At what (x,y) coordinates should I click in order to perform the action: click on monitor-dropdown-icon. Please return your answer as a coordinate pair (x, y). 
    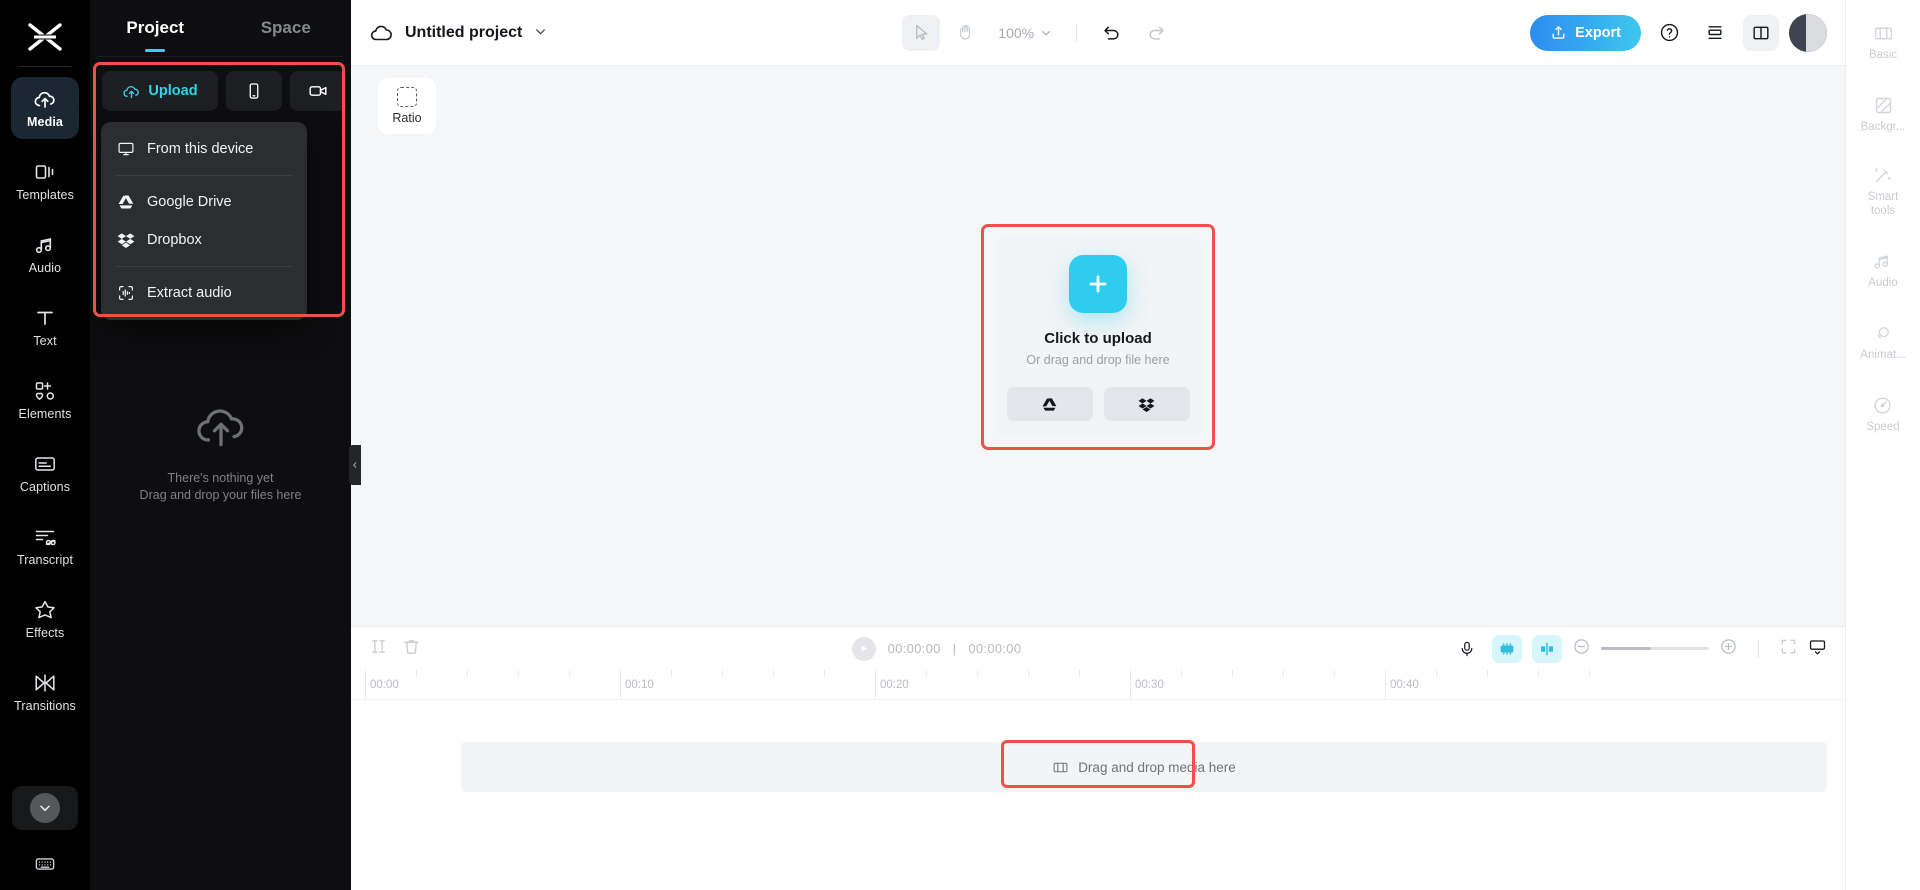
    Looking at the image, I should click on (1817, 646).